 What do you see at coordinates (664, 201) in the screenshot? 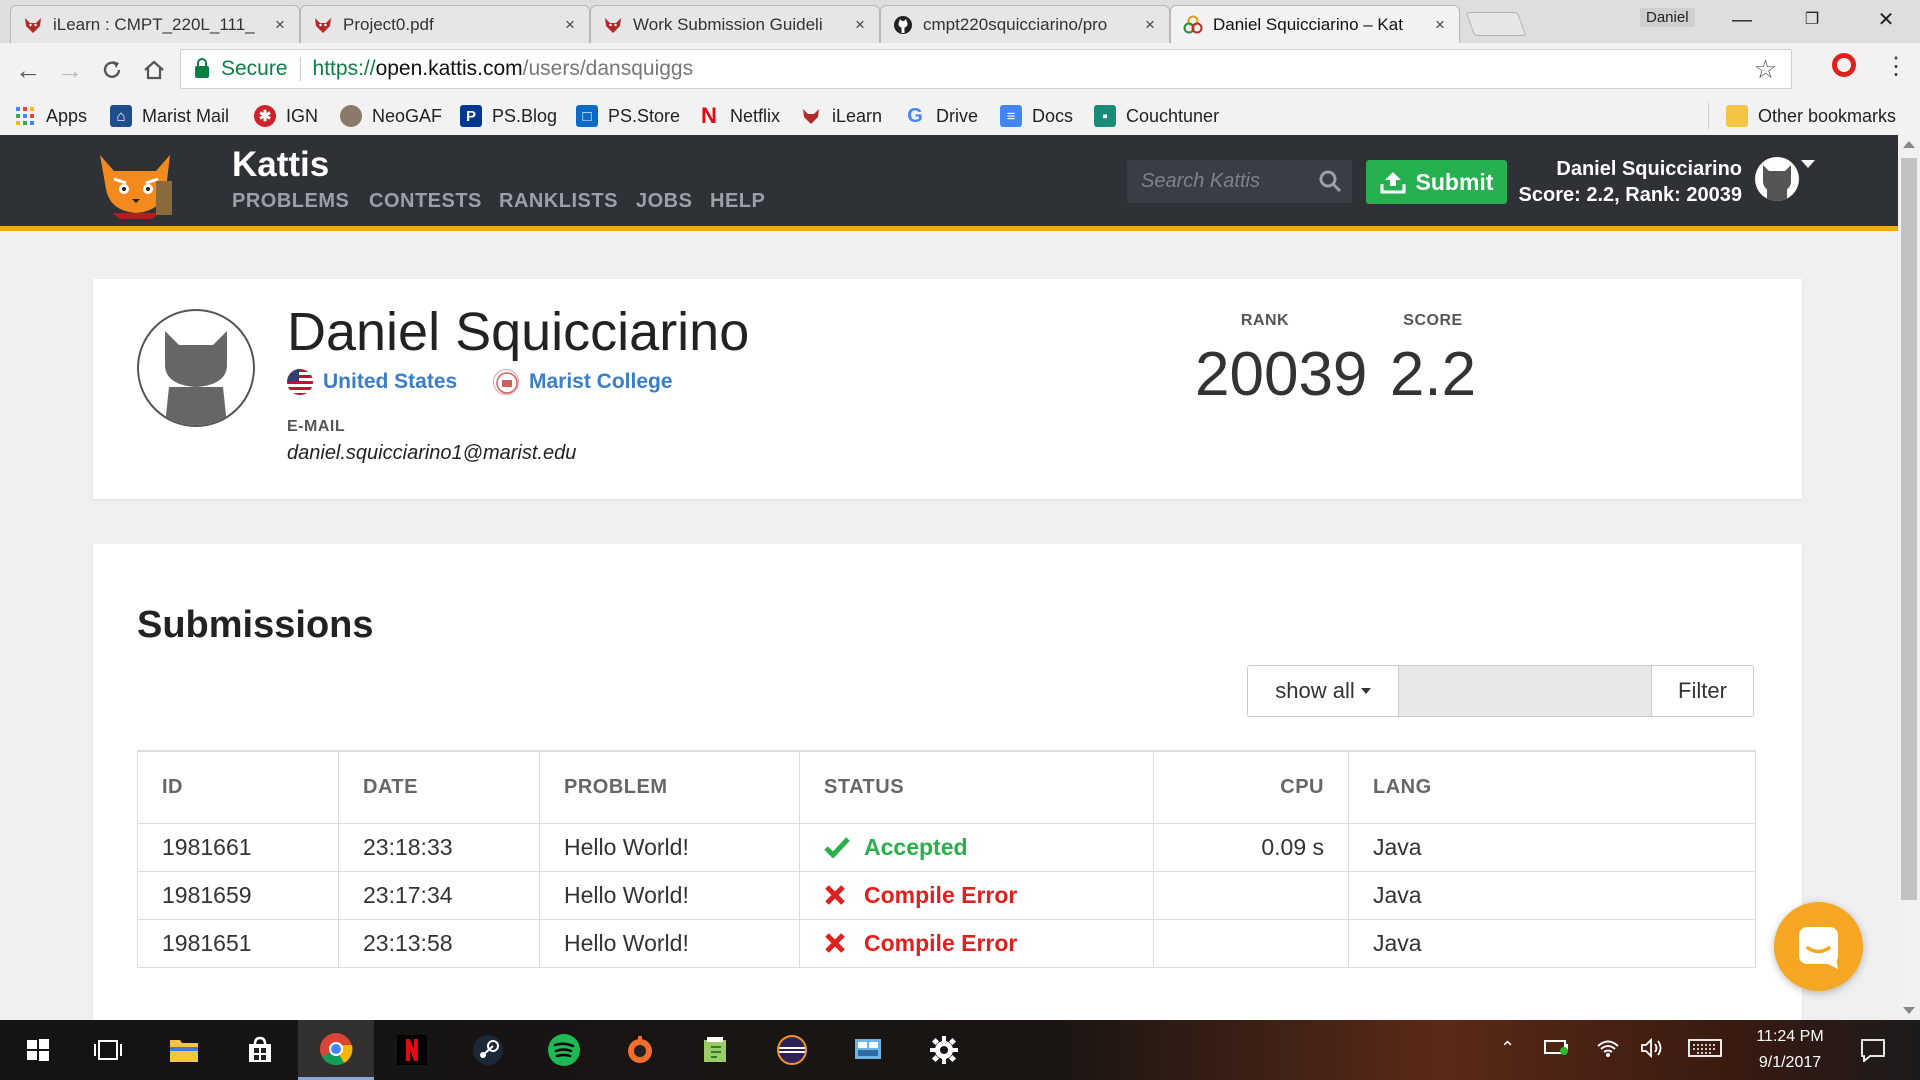
I see `nav-jobs: JOBS` at bounding box center [664, 201].